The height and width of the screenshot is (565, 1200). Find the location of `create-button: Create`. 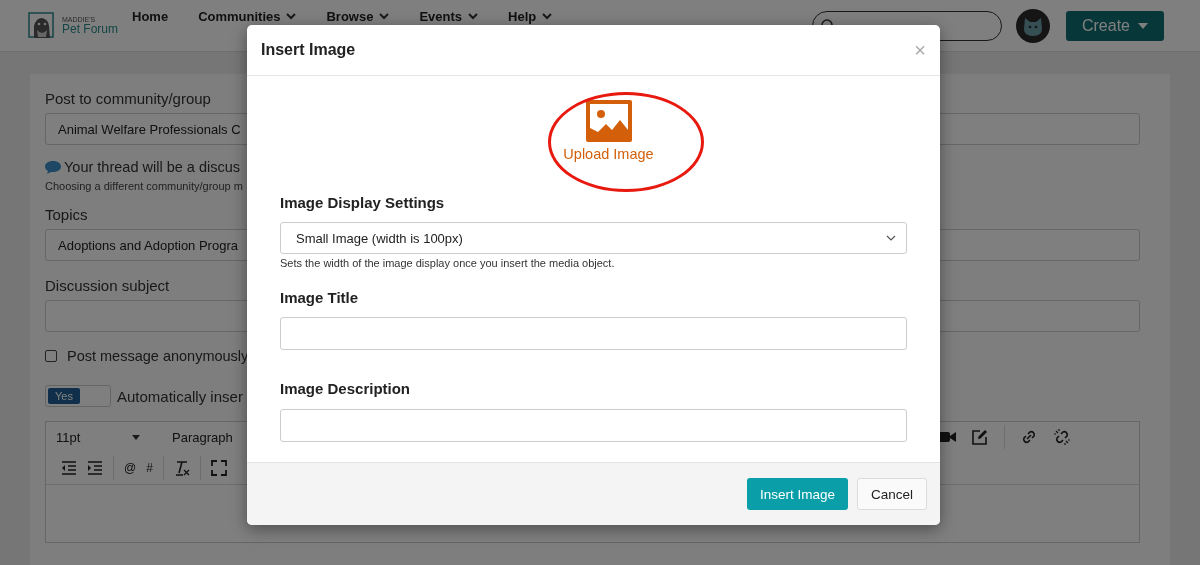

create-button: Create is located at coordinates (1115, 25).